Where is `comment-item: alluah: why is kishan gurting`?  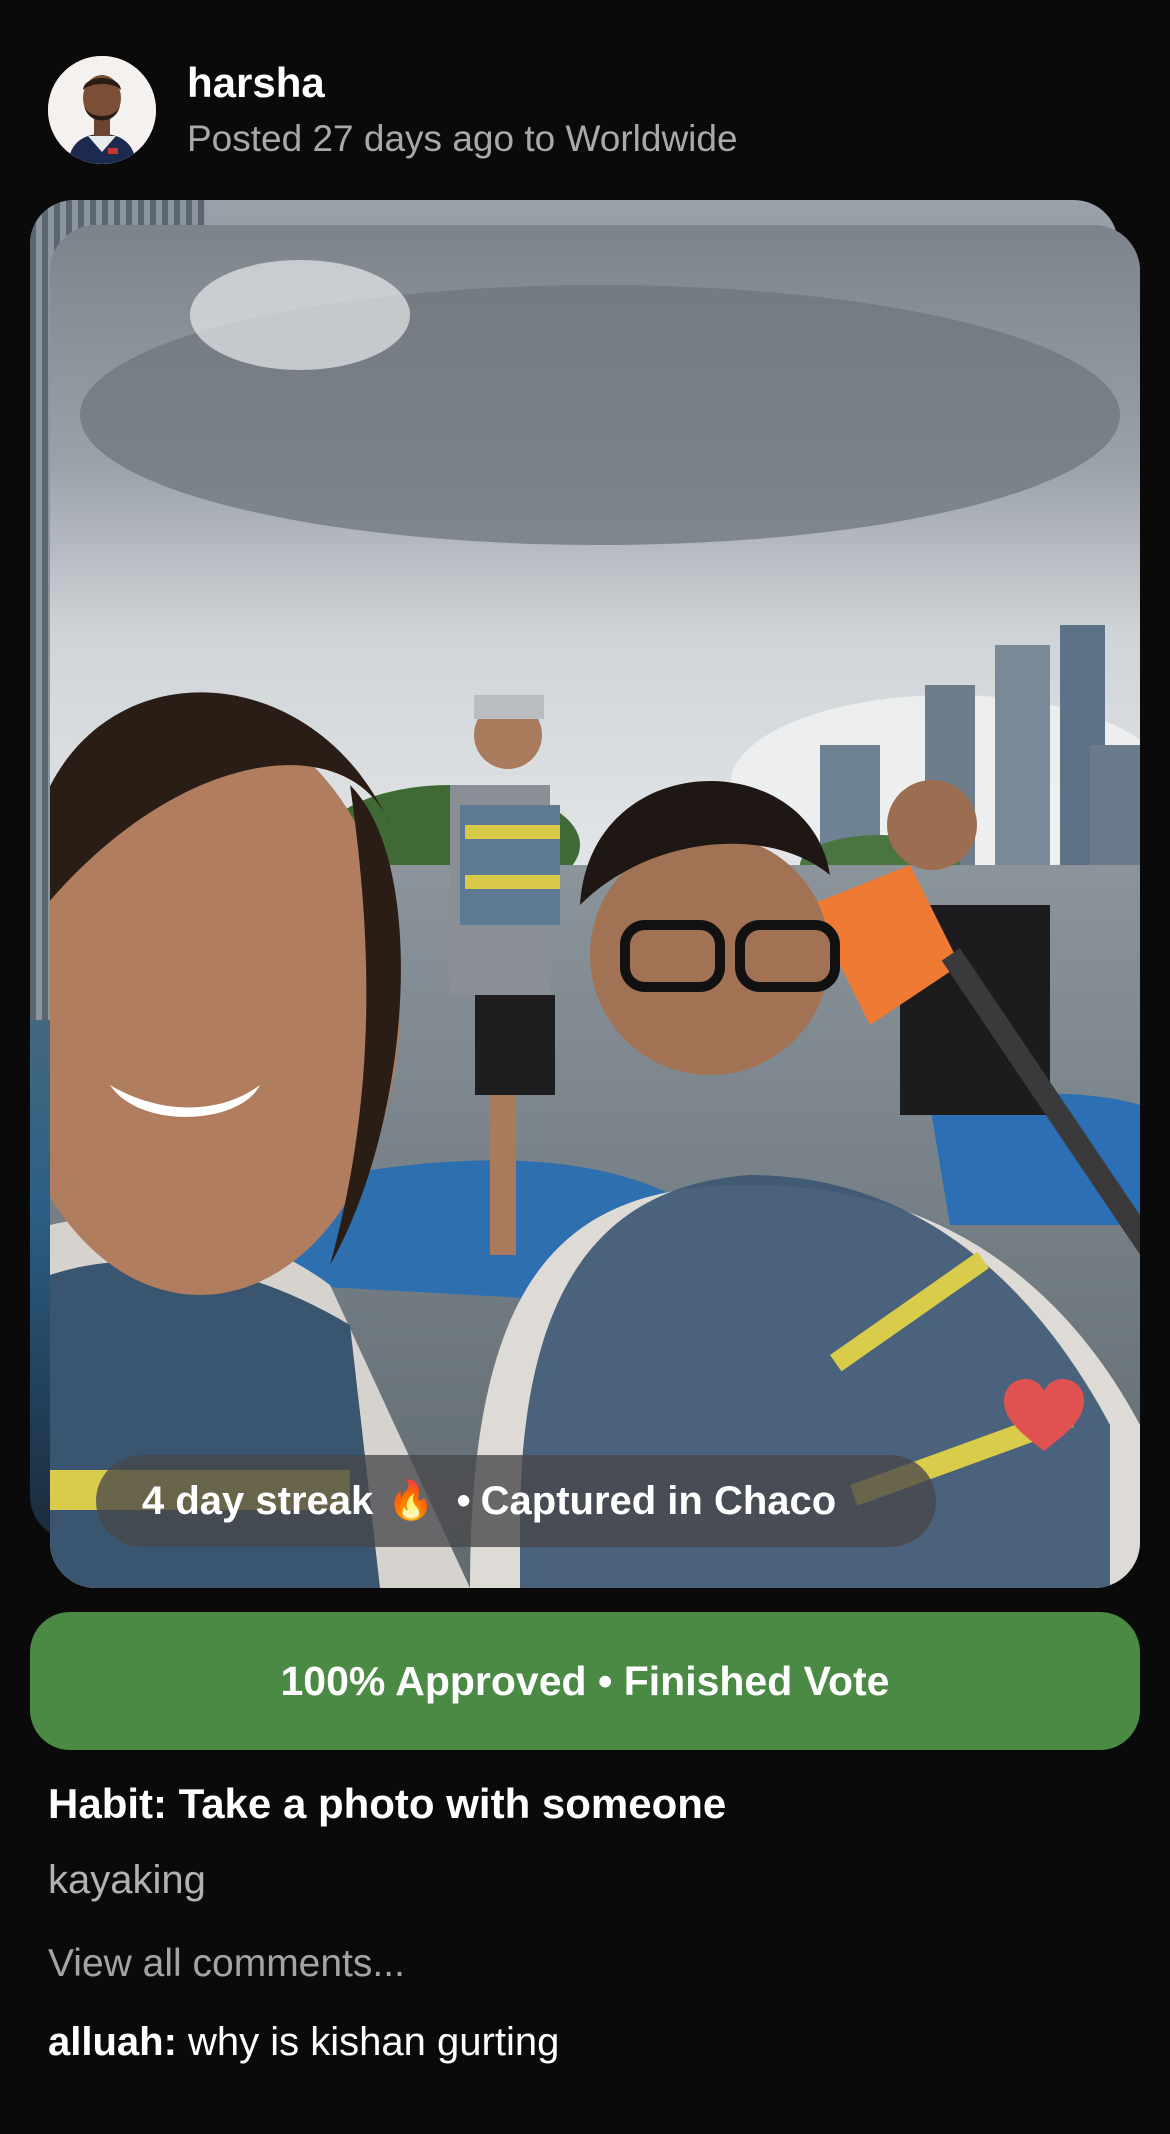
comment-item: alluah: why is kishan gurting is located at coordinates (303, 2042).